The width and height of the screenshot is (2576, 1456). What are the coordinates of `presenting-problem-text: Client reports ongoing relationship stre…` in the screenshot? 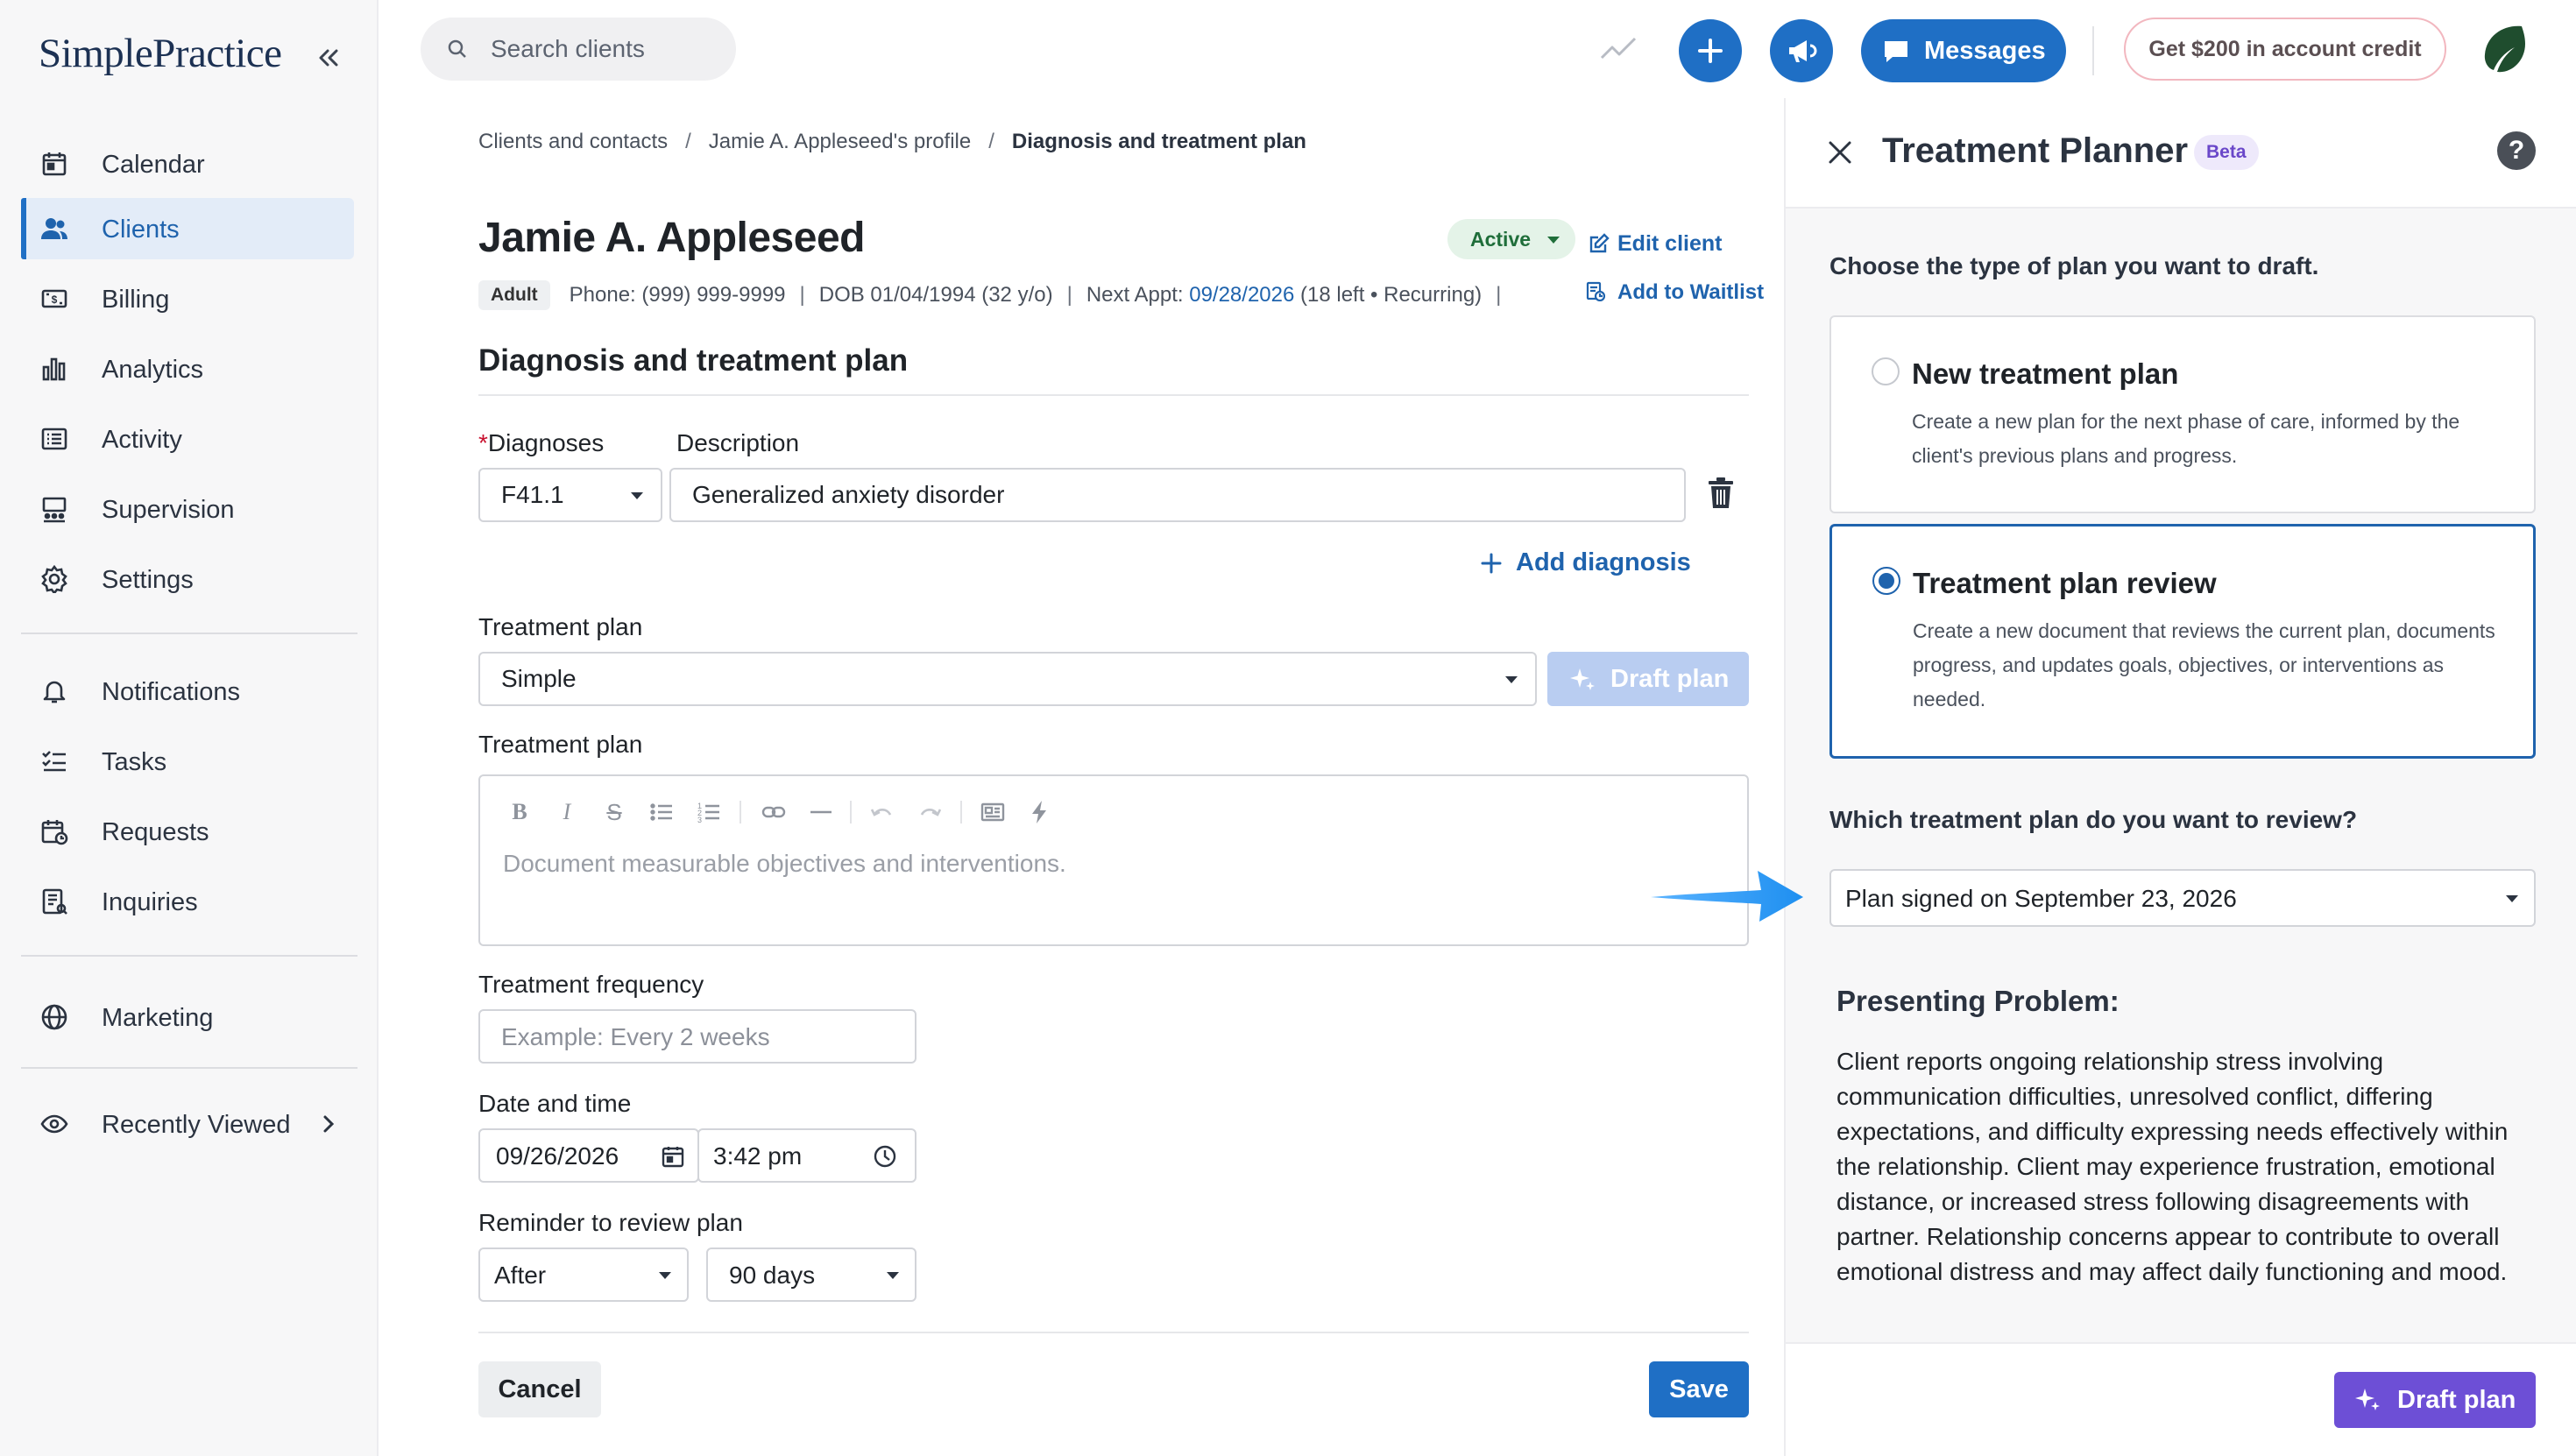 It's located at (2172, 1166).